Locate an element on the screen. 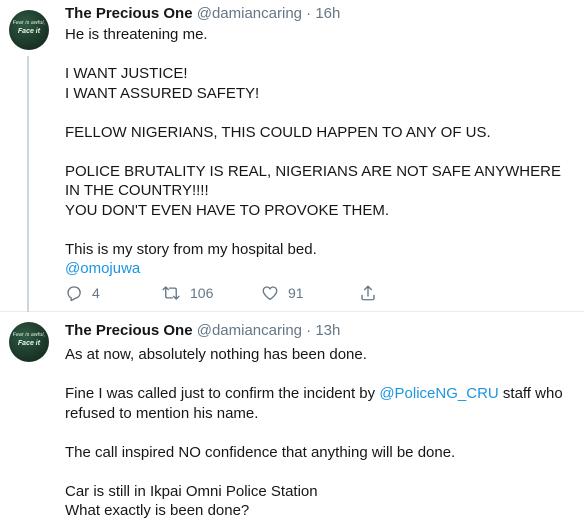 This screenshot has height=524, width=584. share-button is located at coordinates (368, 293).